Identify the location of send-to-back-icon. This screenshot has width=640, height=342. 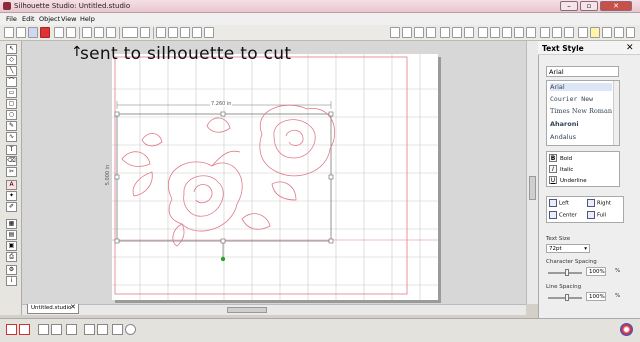
(102, 329).